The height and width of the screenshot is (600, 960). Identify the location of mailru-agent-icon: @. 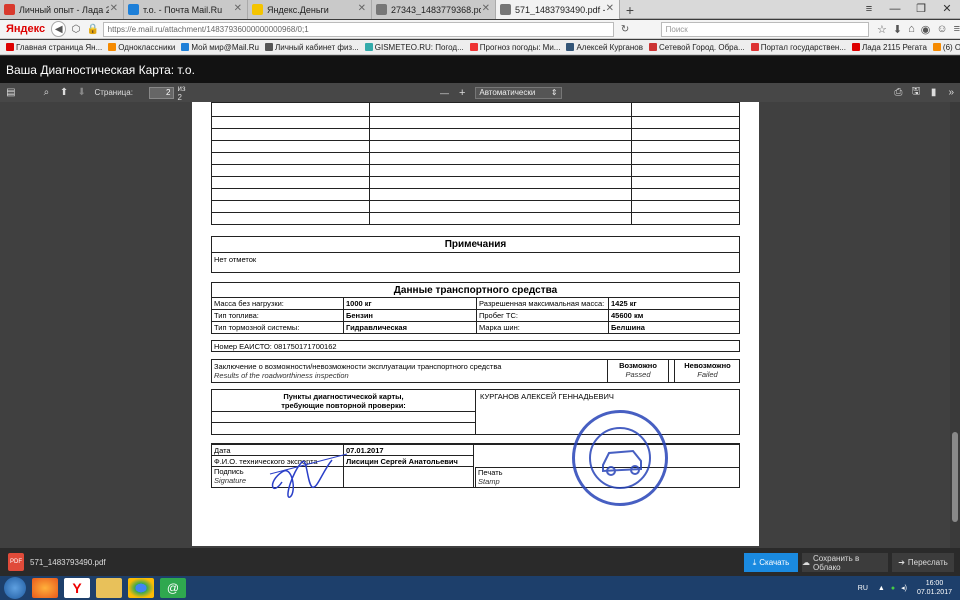
(173, 588).